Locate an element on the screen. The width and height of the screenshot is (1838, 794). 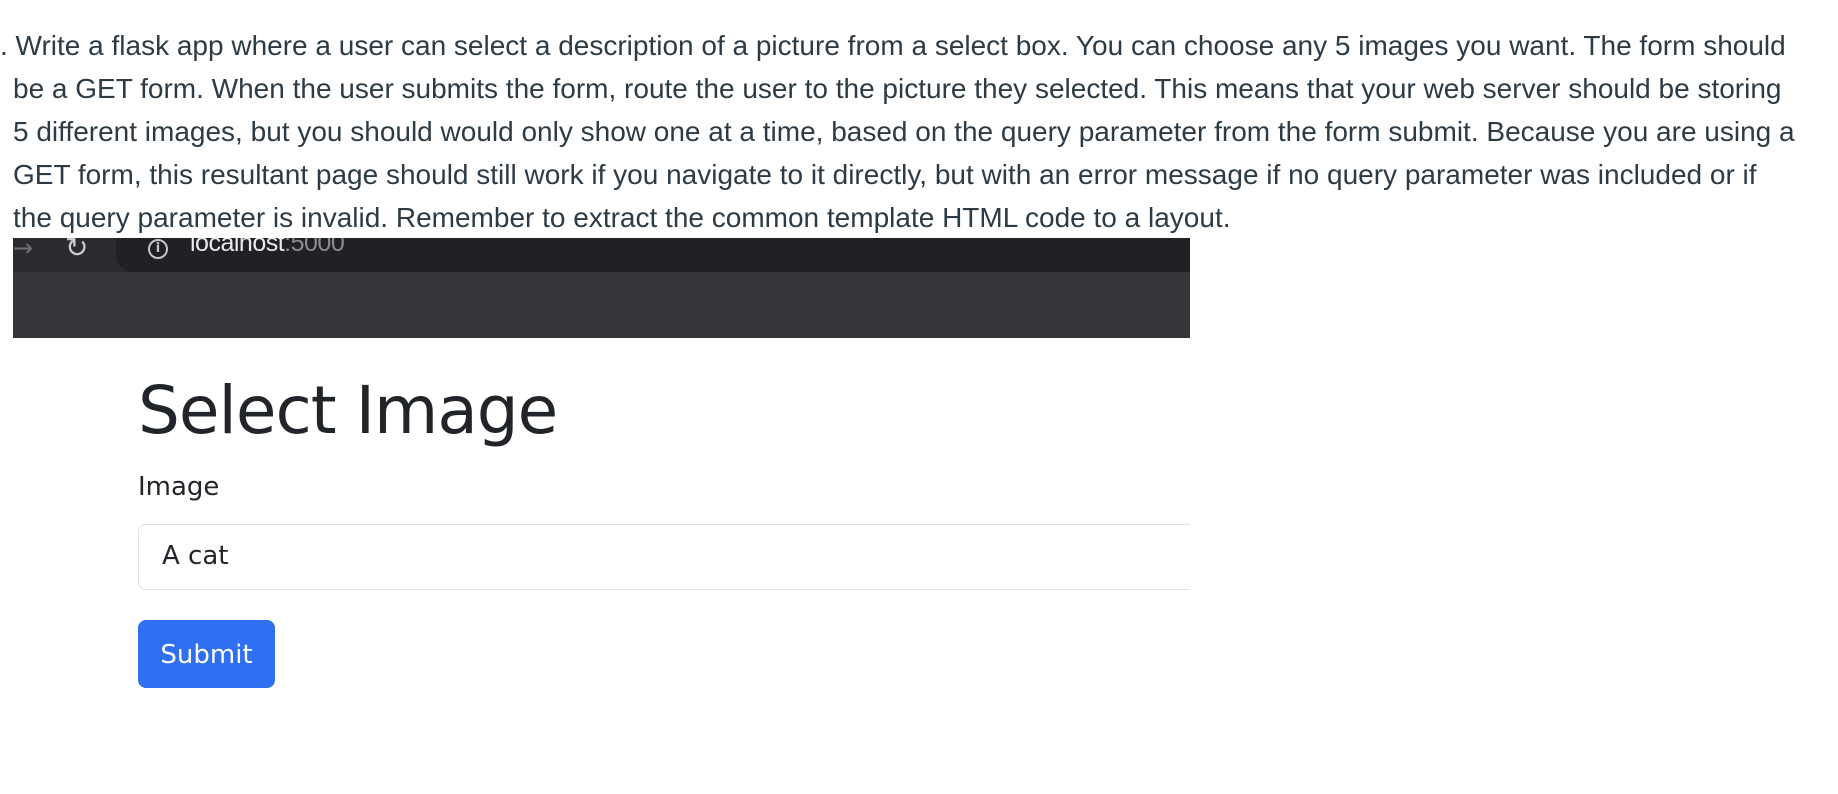
browser-toolbar: → ↻ i localhost:5000 is located at coordinates (601, 255).